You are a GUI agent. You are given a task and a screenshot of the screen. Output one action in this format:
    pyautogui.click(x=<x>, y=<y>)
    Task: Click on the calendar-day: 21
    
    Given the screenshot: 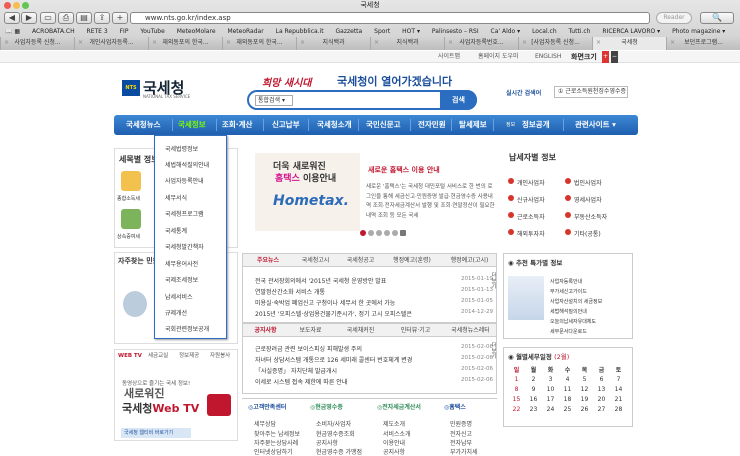 What is the action you would take?
    pyautogui.click(x=618, y=399)
    